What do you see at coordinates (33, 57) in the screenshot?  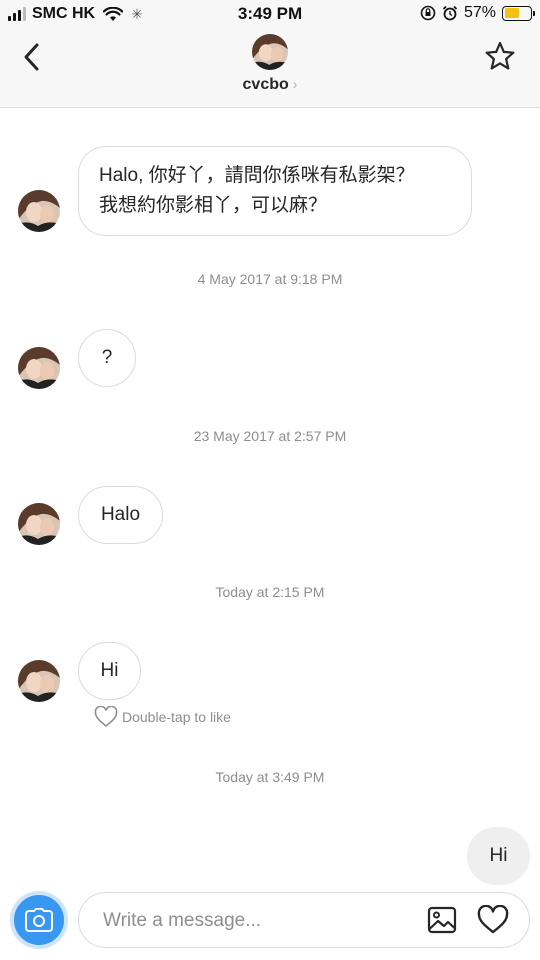 I see `back-chevron-icon` at bounding box center [33, 57].